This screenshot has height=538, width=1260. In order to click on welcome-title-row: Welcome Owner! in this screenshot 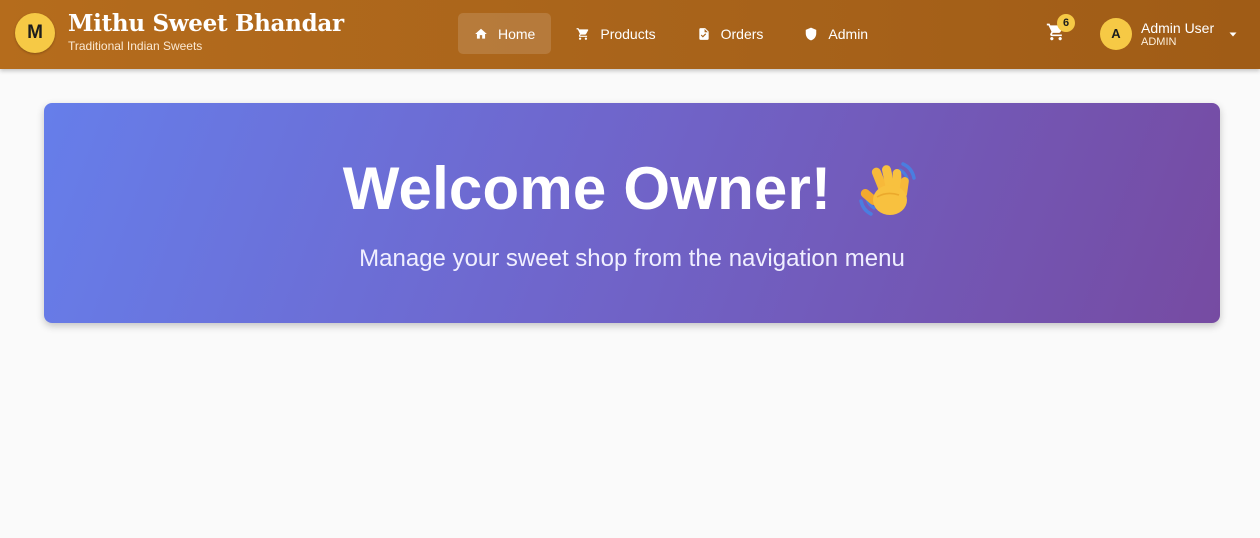, I will do `click(632, 189)`.